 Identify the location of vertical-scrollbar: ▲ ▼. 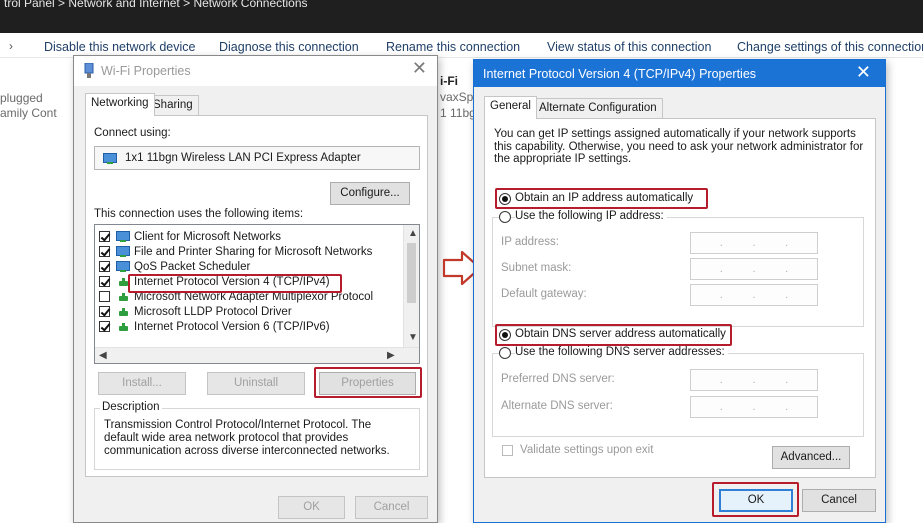
(411, 286).